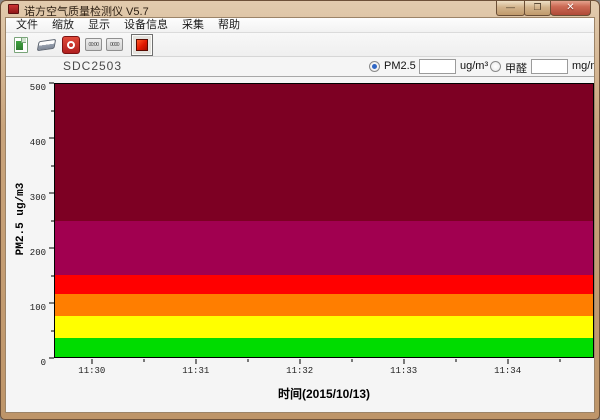  I want to click on menu-collect: 采集, so click(193, 25).